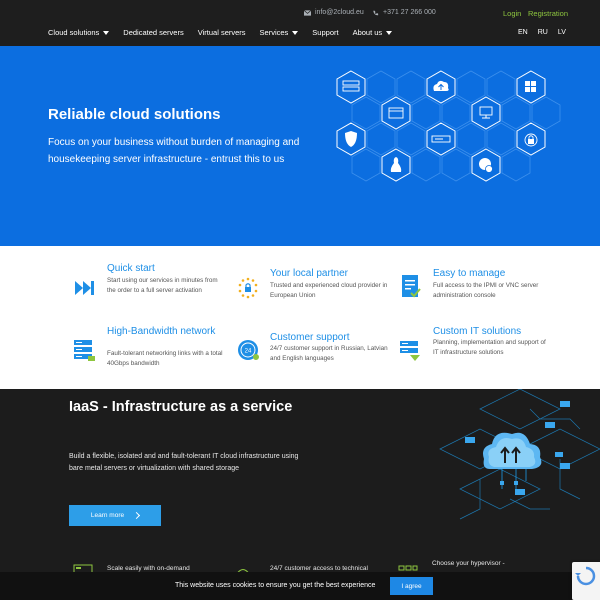  What do you see at coordinates (181, 407) in the screenshot?
I see `iaas-title: IaaS - Infrastructure as a service` at bounding box center [181, 407].